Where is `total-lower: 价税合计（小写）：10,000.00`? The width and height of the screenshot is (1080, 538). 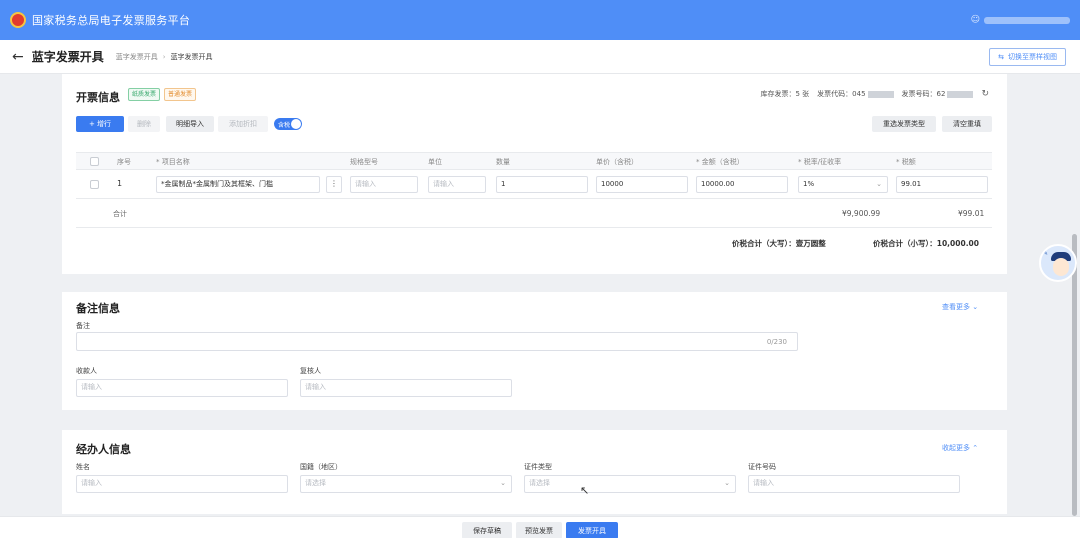
total-lower: 价税合计（小写）：10,000.00 is located at coordinates (926, 243).